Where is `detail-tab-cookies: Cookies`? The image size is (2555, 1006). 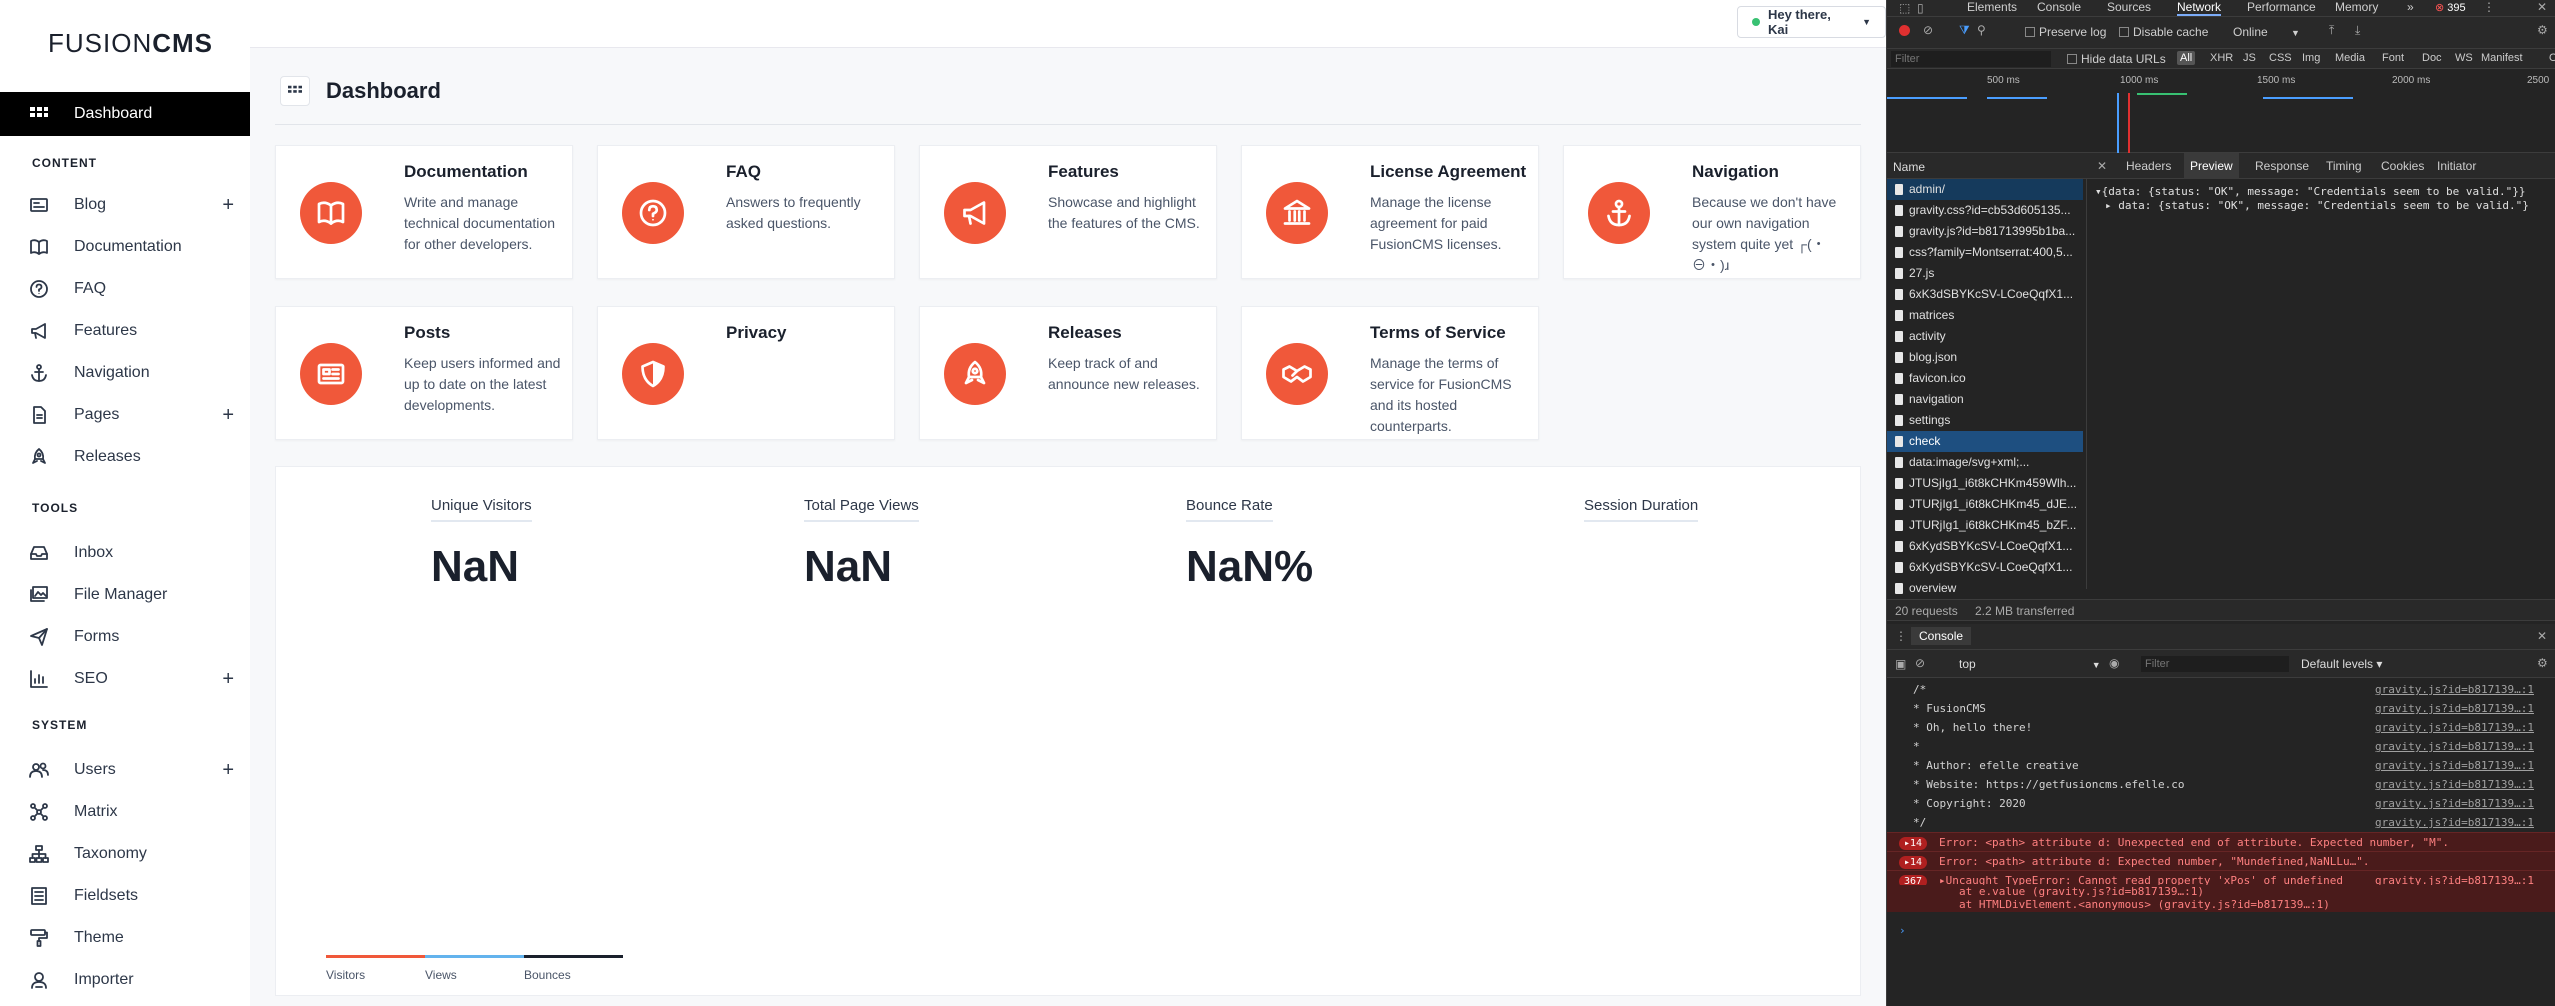
detail-tab-cookies: Cookies is located at coordinates (2402, 166).